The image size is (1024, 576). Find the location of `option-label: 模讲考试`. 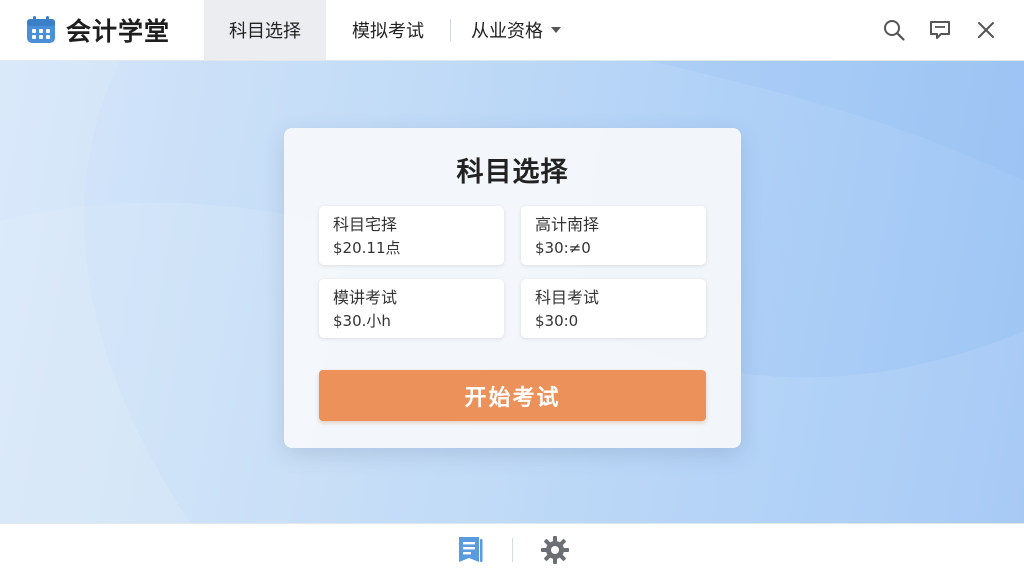

option-label: 模讲考试 is located at coordinates (365, 297).